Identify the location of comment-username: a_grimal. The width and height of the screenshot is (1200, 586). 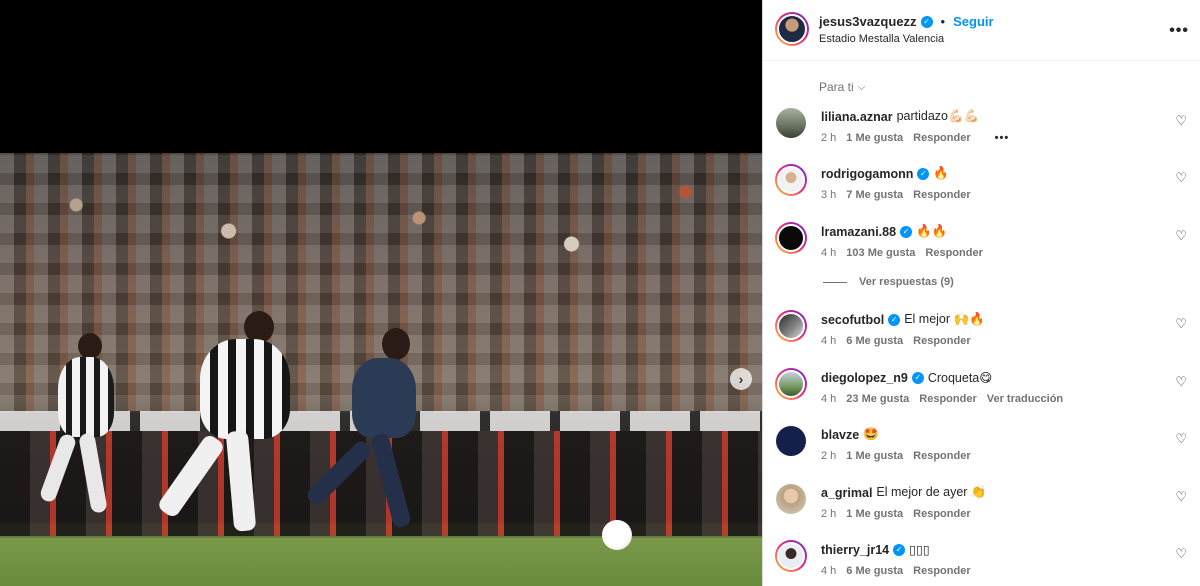
(846, 493).